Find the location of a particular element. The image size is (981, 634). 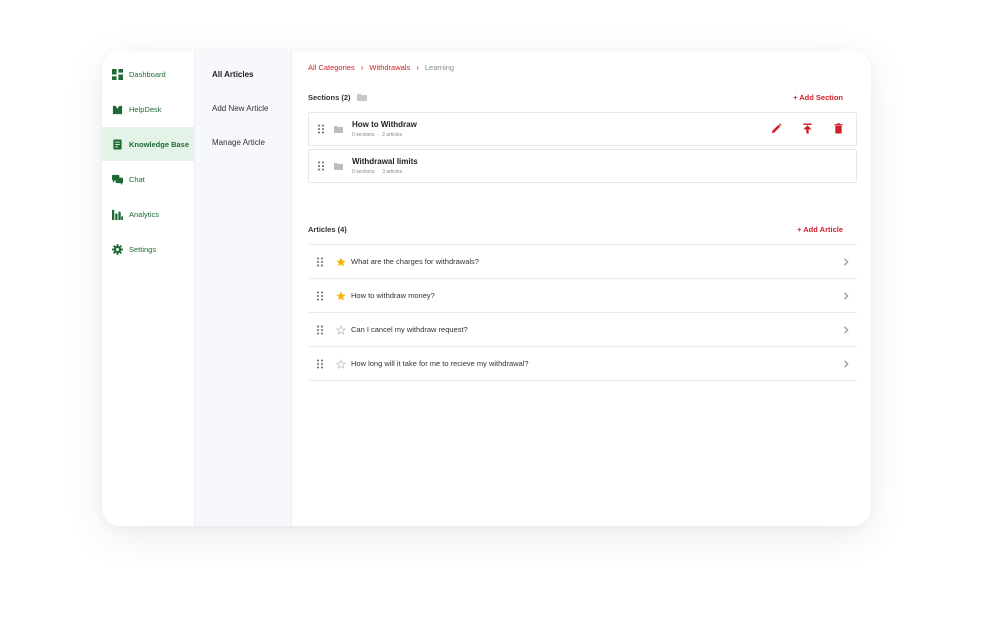

add-article-button: + Add Article is located at coordinates (820, 229).